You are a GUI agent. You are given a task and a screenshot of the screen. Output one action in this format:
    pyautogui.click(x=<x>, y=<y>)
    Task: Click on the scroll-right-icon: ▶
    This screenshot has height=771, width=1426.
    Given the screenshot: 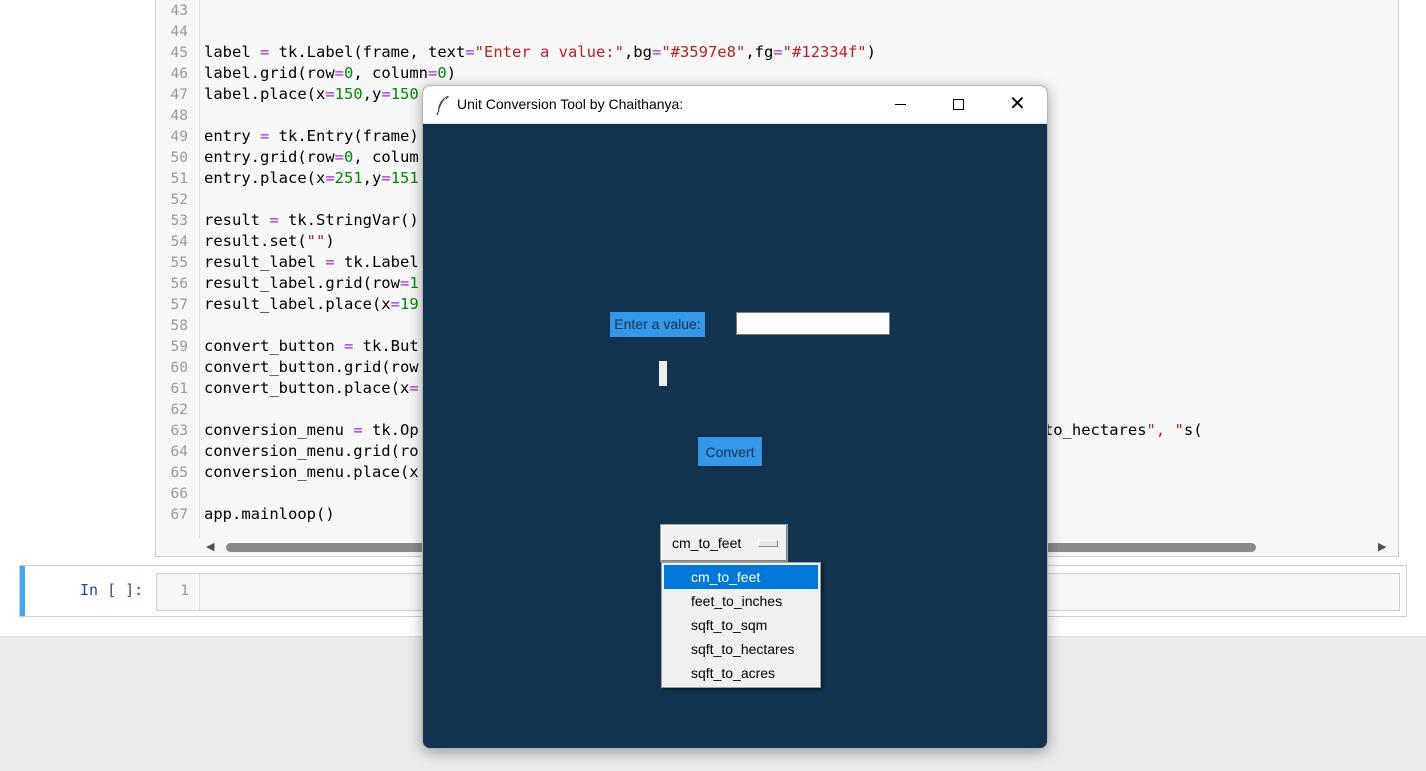 What is the action you would take?
    pyautogui.click(x=1382, y=546)
    